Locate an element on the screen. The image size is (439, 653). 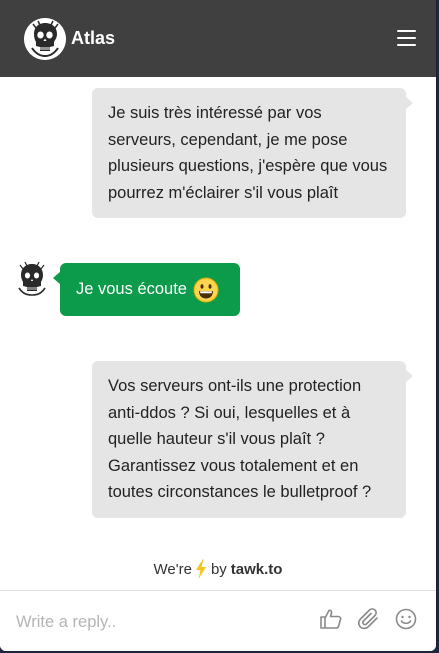
skull-avatar-icon is located at coordinates (45, 38).